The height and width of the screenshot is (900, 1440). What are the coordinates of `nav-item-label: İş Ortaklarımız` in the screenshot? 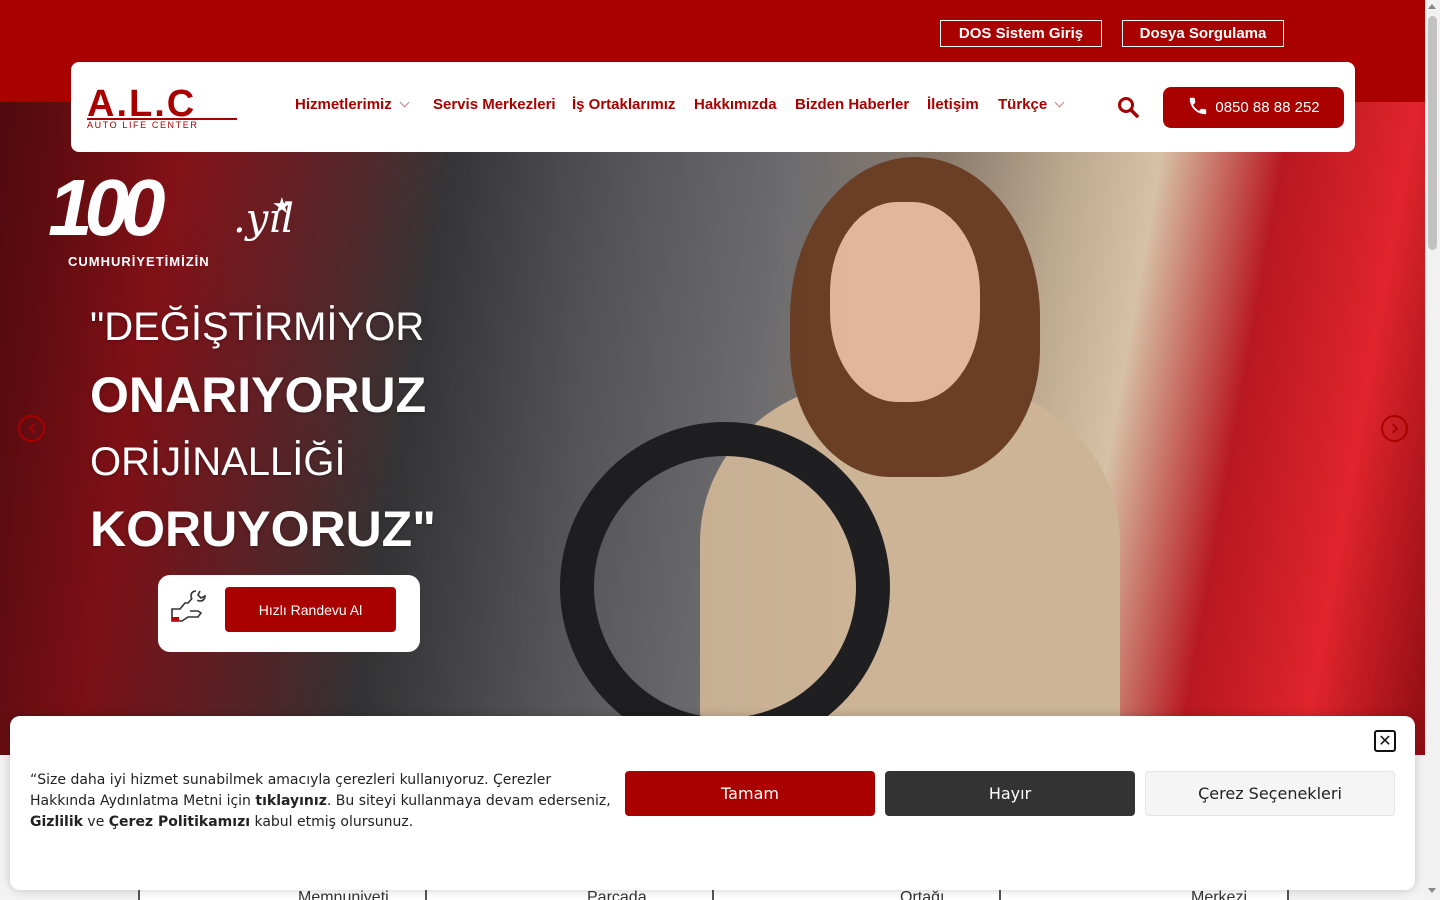 It's located at (624, 104).